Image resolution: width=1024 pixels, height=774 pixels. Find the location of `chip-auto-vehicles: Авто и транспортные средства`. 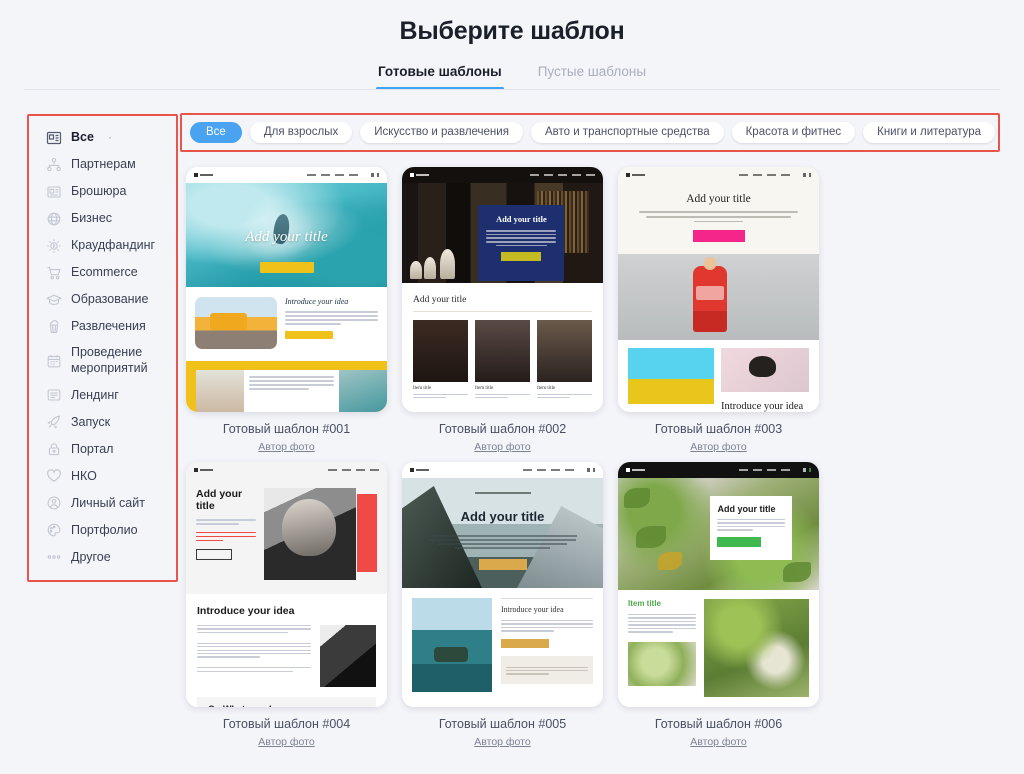

chip-auto-vehicles: Авто и транспортные средства is located at coordinates (627, 132).